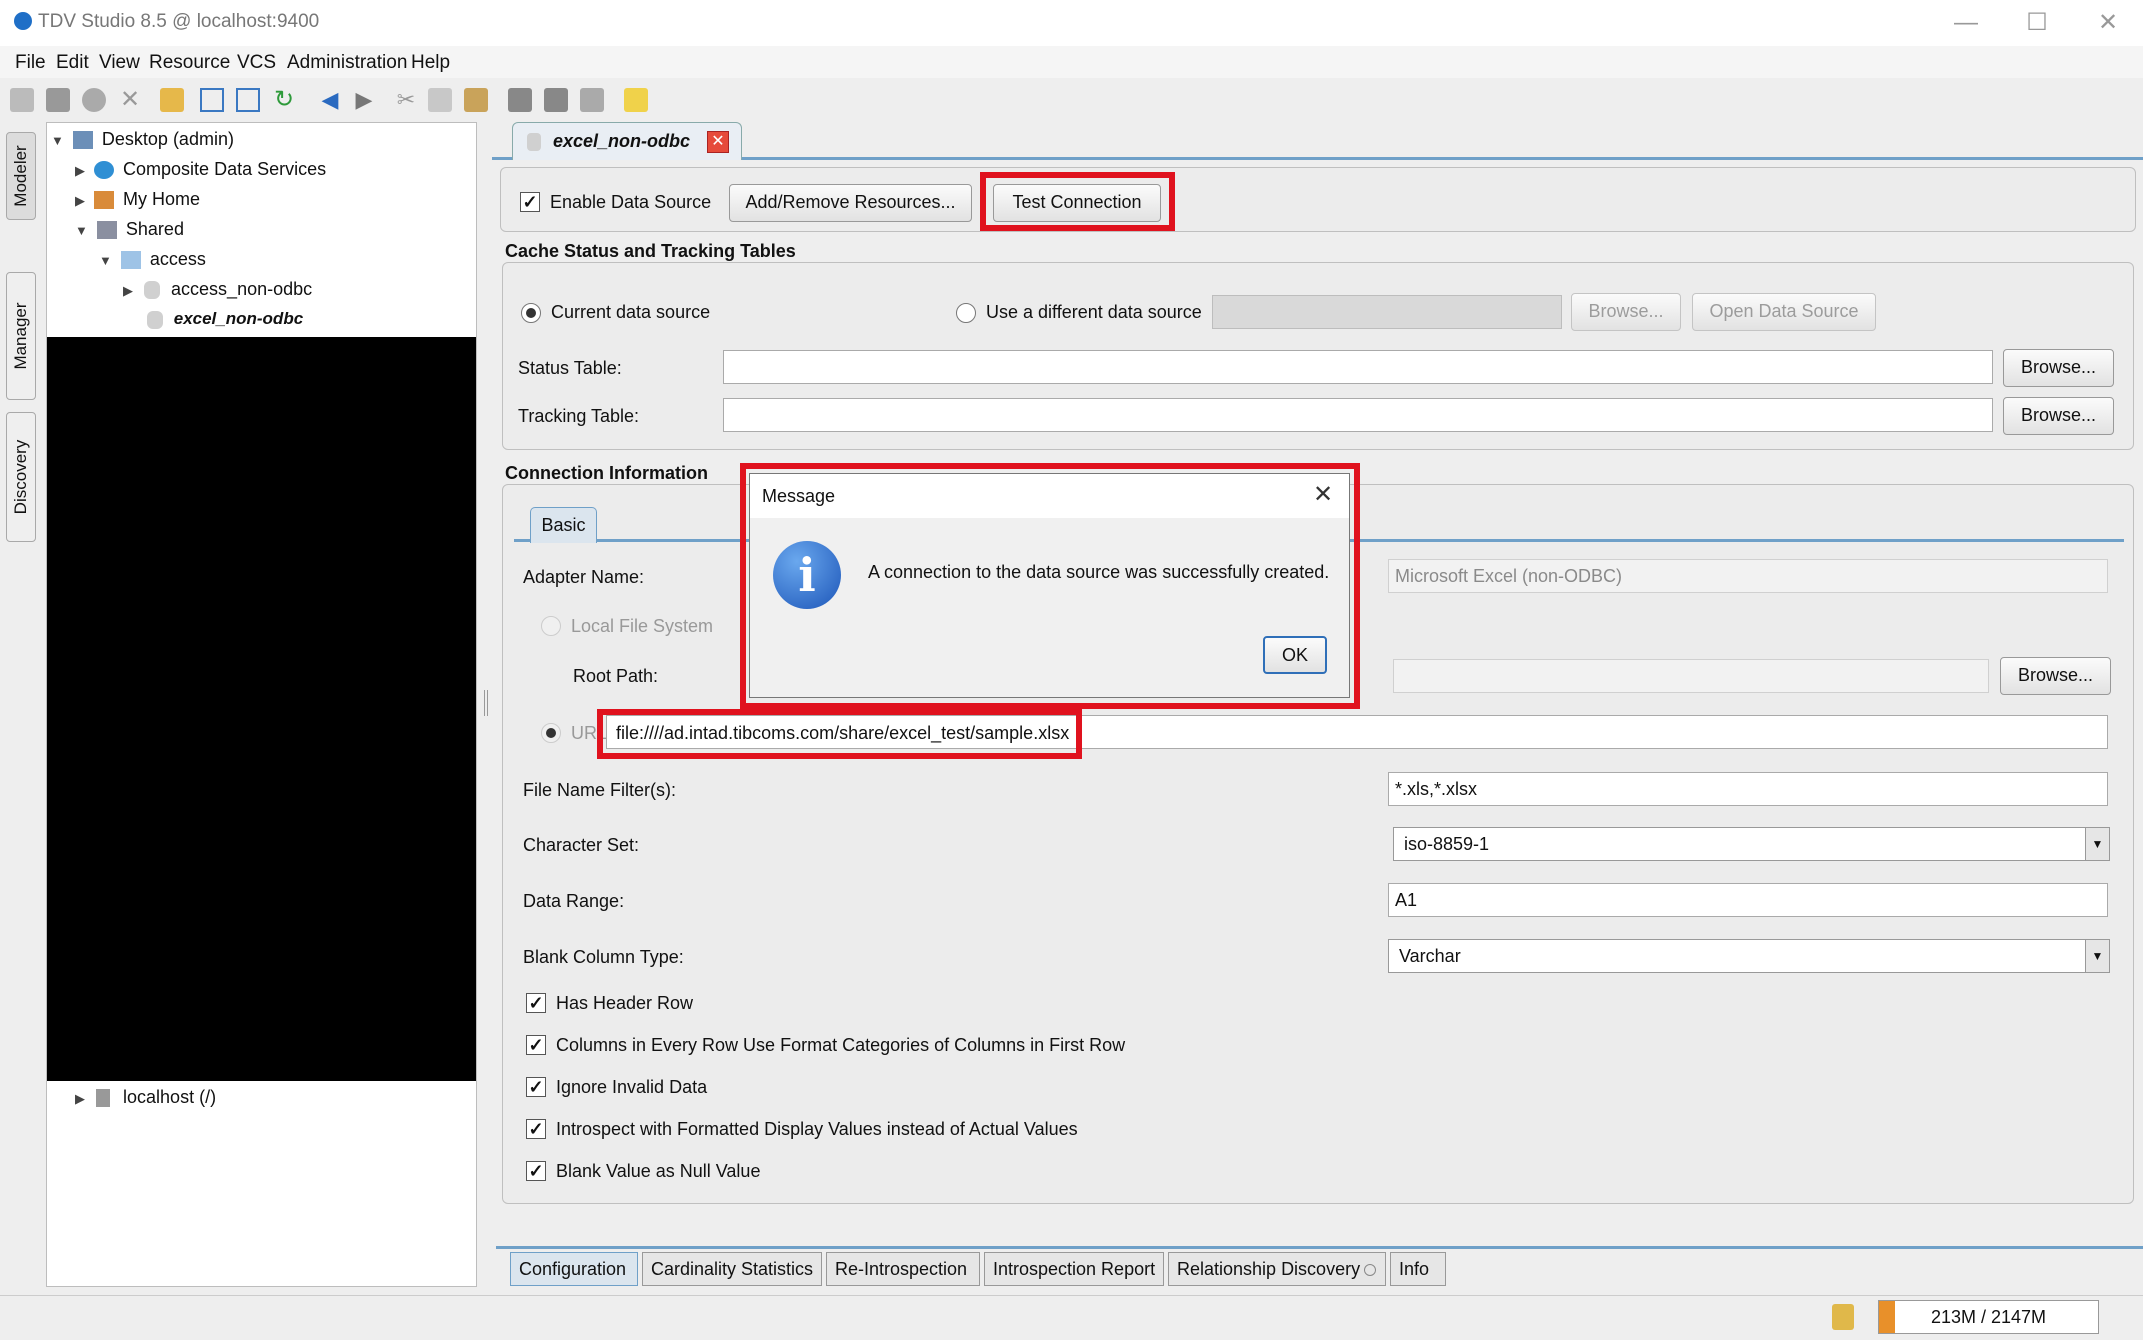 This screenshot has height=1340, width=2143. I want to click on cut-icon: ✂, so click(406, 100).